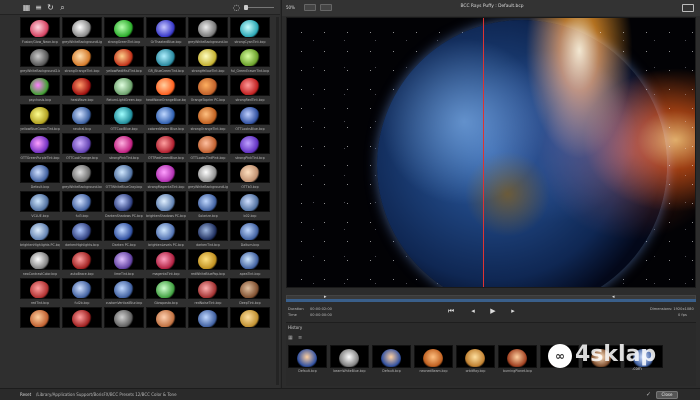  What do you see at coordinates (166, 205) in the screenshot?
I see `preset-thumbnail: brightenShadows PC.bcp` at bounding box center [166, 205].